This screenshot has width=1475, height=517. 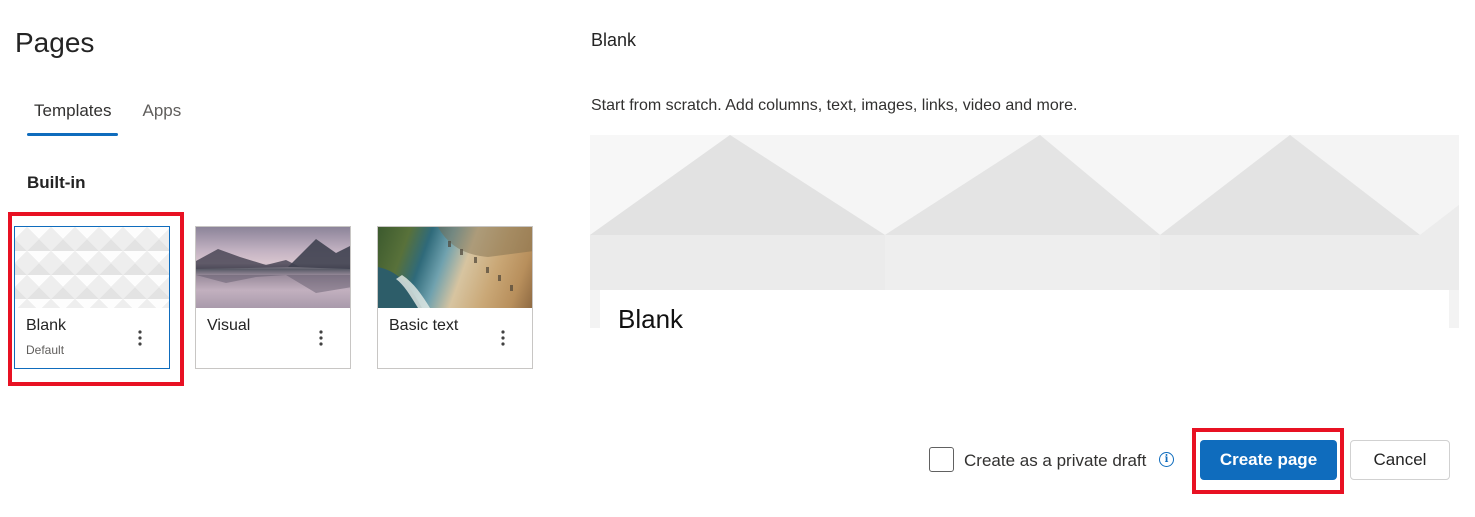 What do you see at coordinates (55, 42) in the screenshot?
I see `pages-panel-title: Pages` at bounding box center [55, 42].